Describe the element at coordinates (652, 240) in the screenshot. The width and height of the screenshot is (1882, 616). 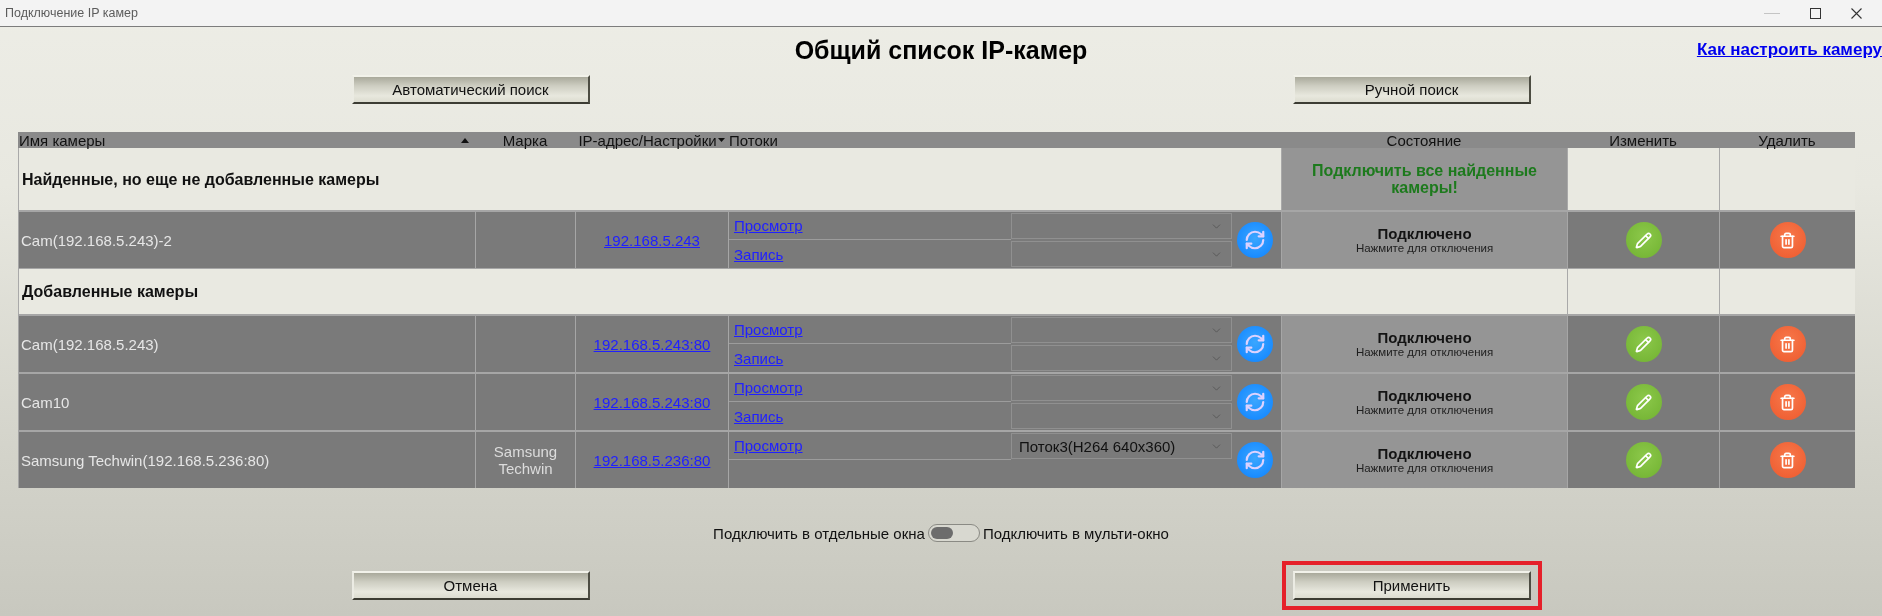
I see `ip-address-link: 192.168.5.243` at that location.